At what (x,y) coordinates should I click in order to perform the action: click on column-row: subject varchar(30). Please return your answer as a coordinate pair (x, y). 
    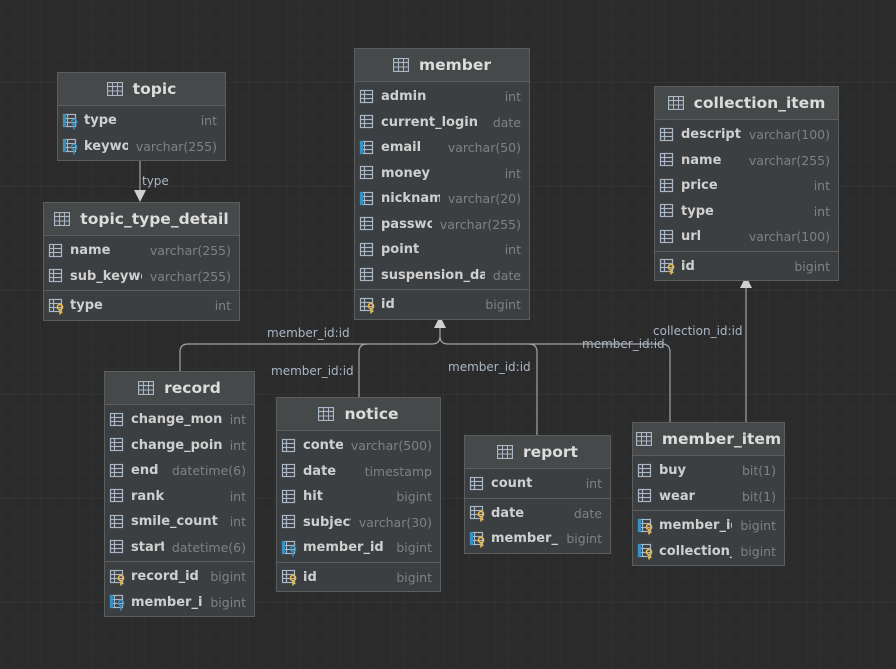
    Looking at the image, I should click on (358, 523).